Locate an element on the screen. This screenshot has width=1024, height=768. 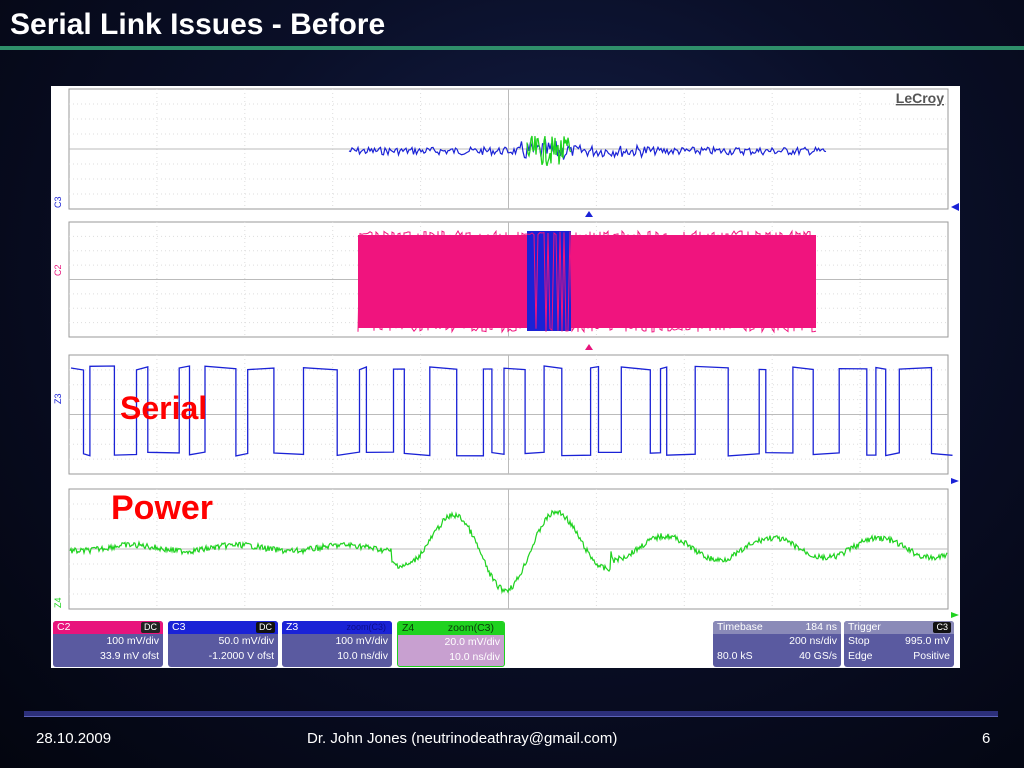
label-z3: Z3 is located at coordinates (58, 398).